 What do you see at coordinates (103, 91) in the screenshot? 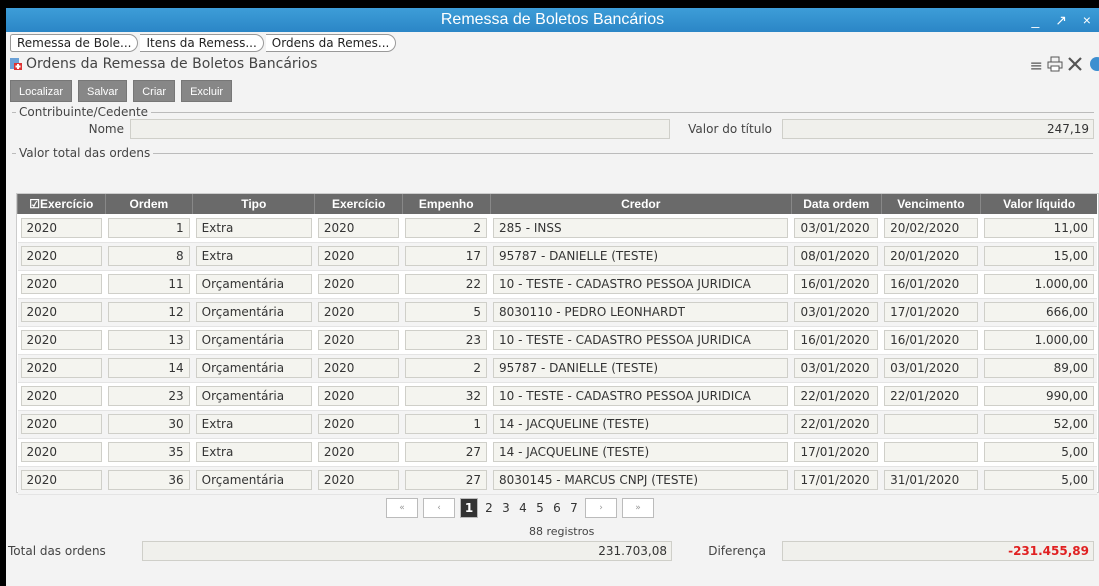
I see `salvar-button: Salvar` at bounding box center [103, 91].